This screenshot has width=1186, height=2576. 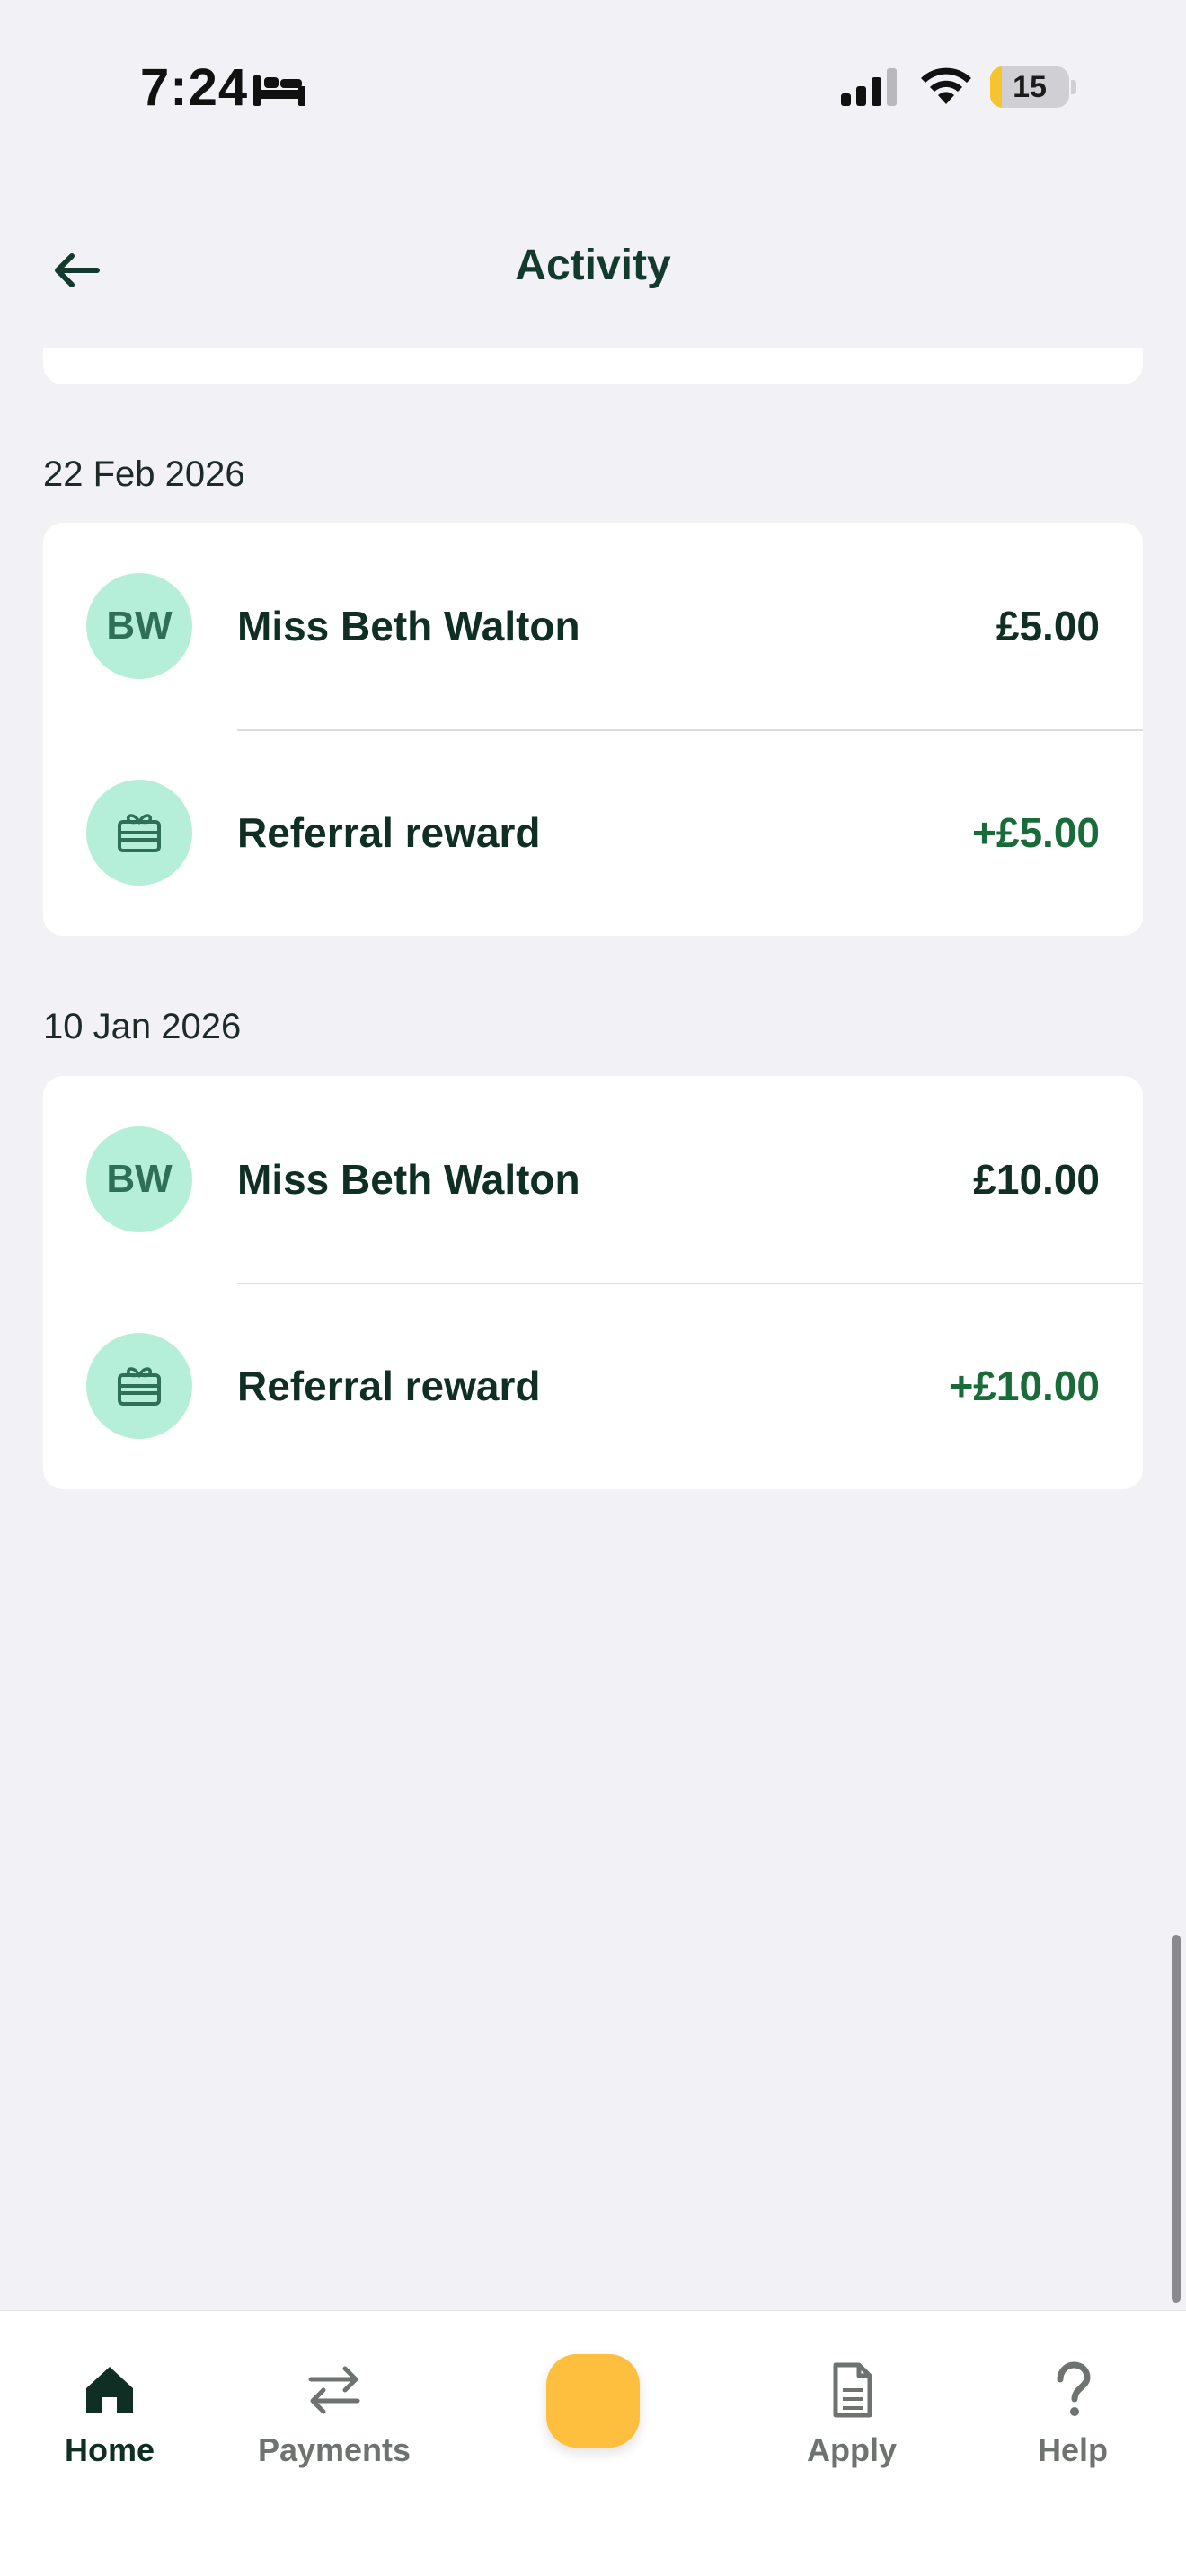 I want to click on battery-level-text: 15, so click(x=1030, y=87).